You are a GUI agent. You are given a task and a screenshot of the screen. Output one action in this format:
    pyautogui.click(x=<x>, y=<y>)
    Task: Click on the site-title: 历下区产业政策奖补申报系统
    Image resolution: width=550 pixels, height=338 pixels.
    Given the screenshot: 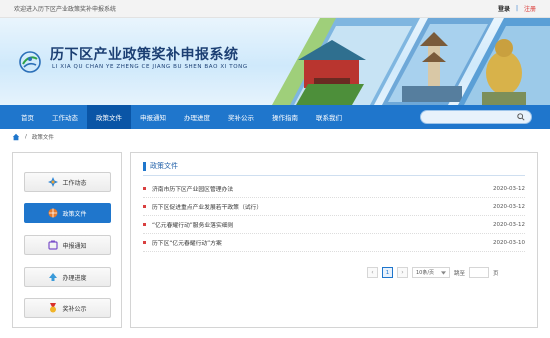 What is the action you would take?
    pyautogui.click(x=144, y=55)
    